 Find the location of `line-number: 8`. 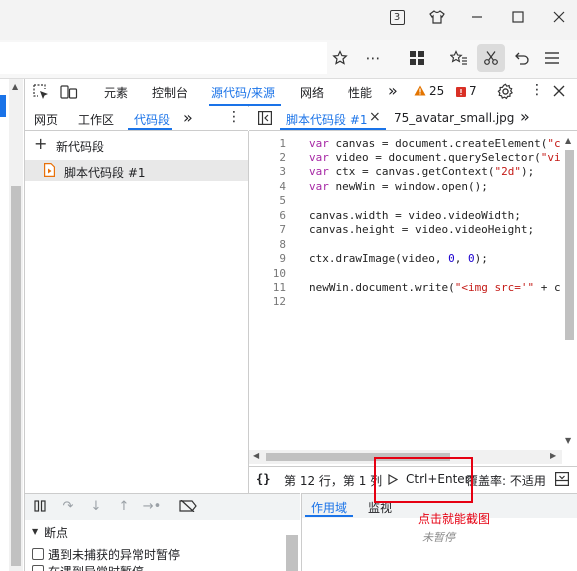

line-number: 8 is located at coordinates (282, 244).